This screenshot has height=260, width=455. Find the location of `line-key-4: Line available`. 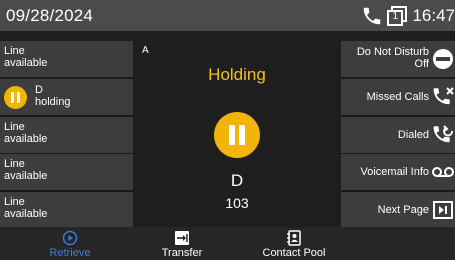

line-key-4: Line available is located at coordinates (66, 172).